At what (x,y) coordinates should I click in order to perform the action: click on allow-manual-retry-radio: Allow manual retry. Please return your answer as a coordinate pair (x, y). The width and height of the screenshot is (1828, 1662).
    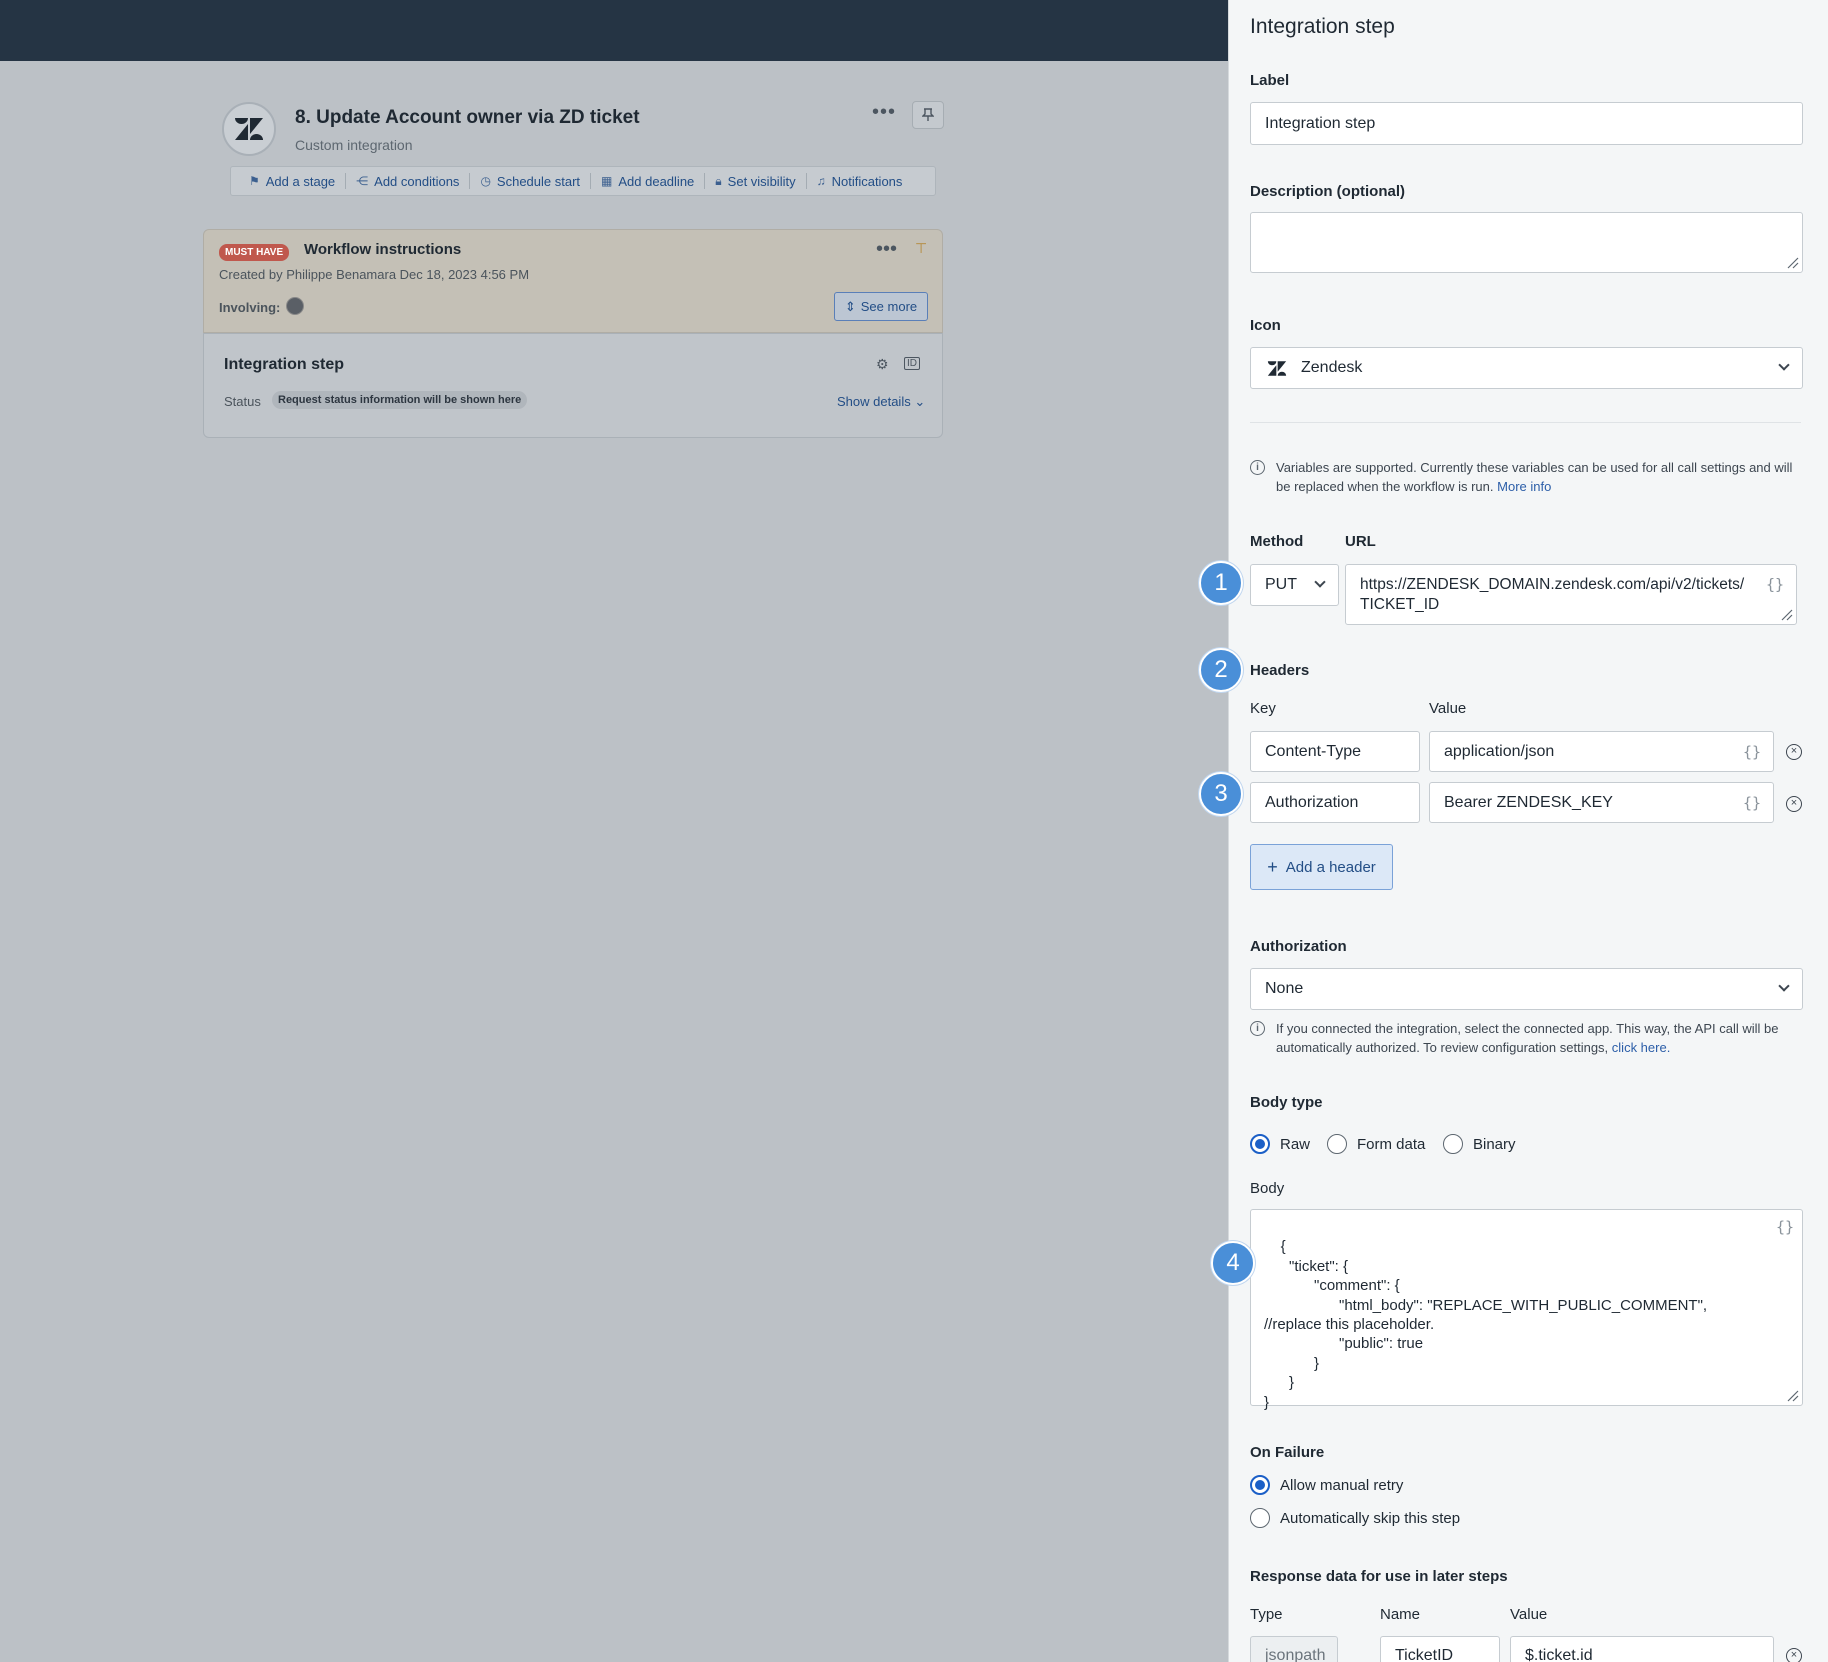
    Looking at the image, I should click on (1326, 1485).